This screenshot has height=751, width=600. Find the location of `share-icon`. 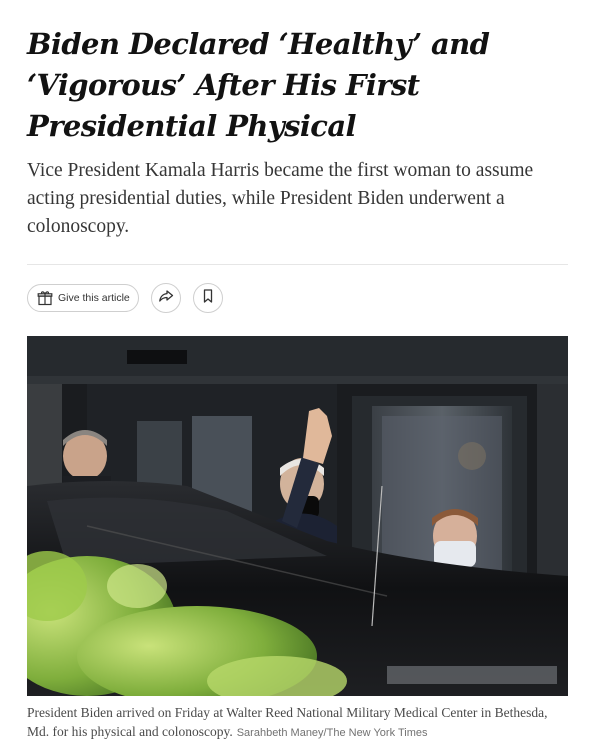

share-icon is located at coordinates (166, 298).